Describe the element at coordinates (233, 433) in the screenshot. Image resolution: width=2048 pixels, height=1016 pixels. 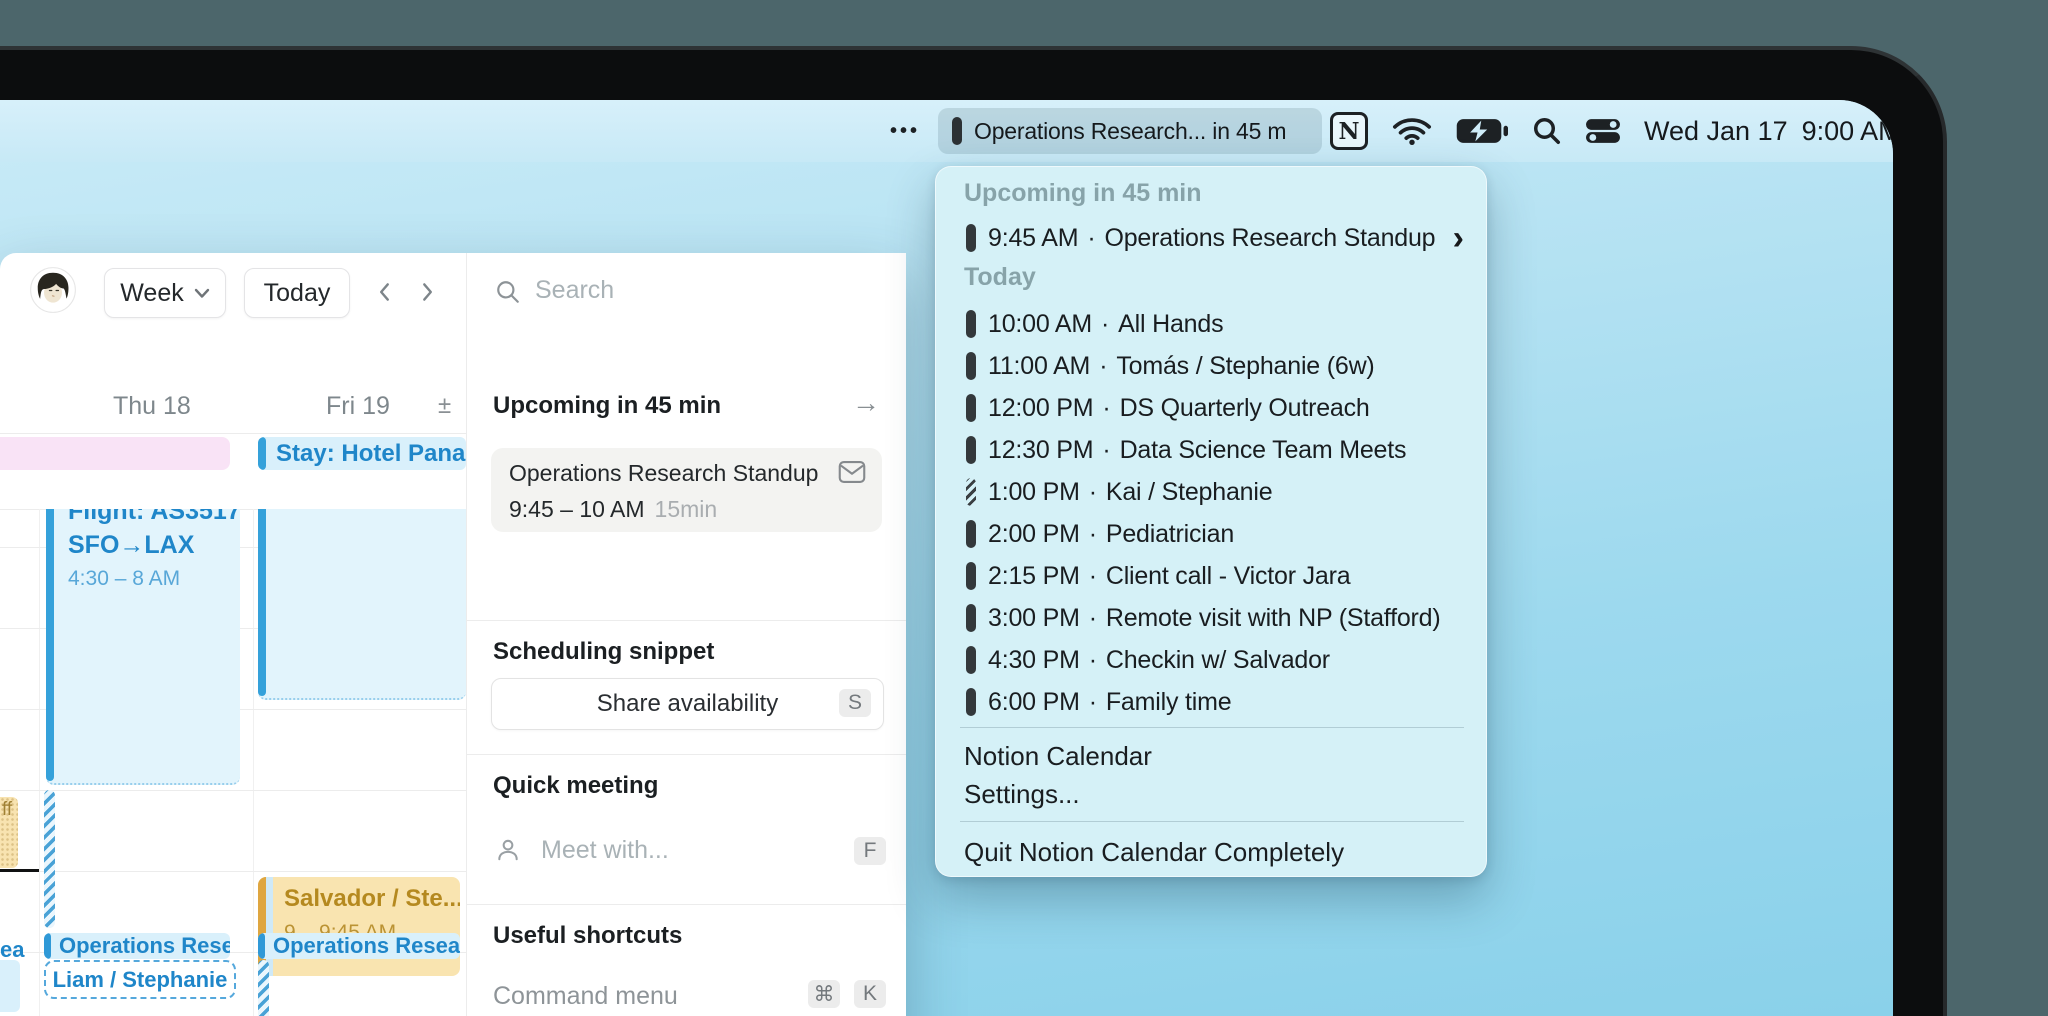
I see `all-day-row-divider` at that location.